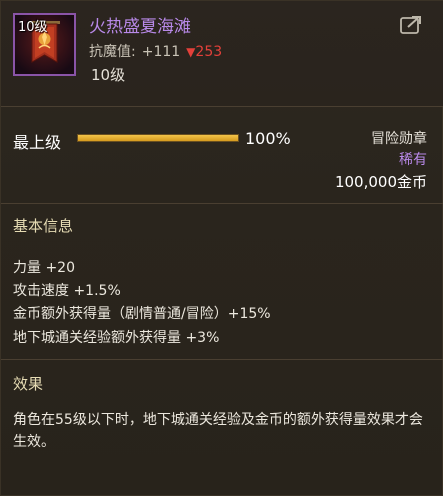 Image resolution: width=443 pixels, height=496 pixels. I want to click on grade-progress-fill, so click(158, 138).